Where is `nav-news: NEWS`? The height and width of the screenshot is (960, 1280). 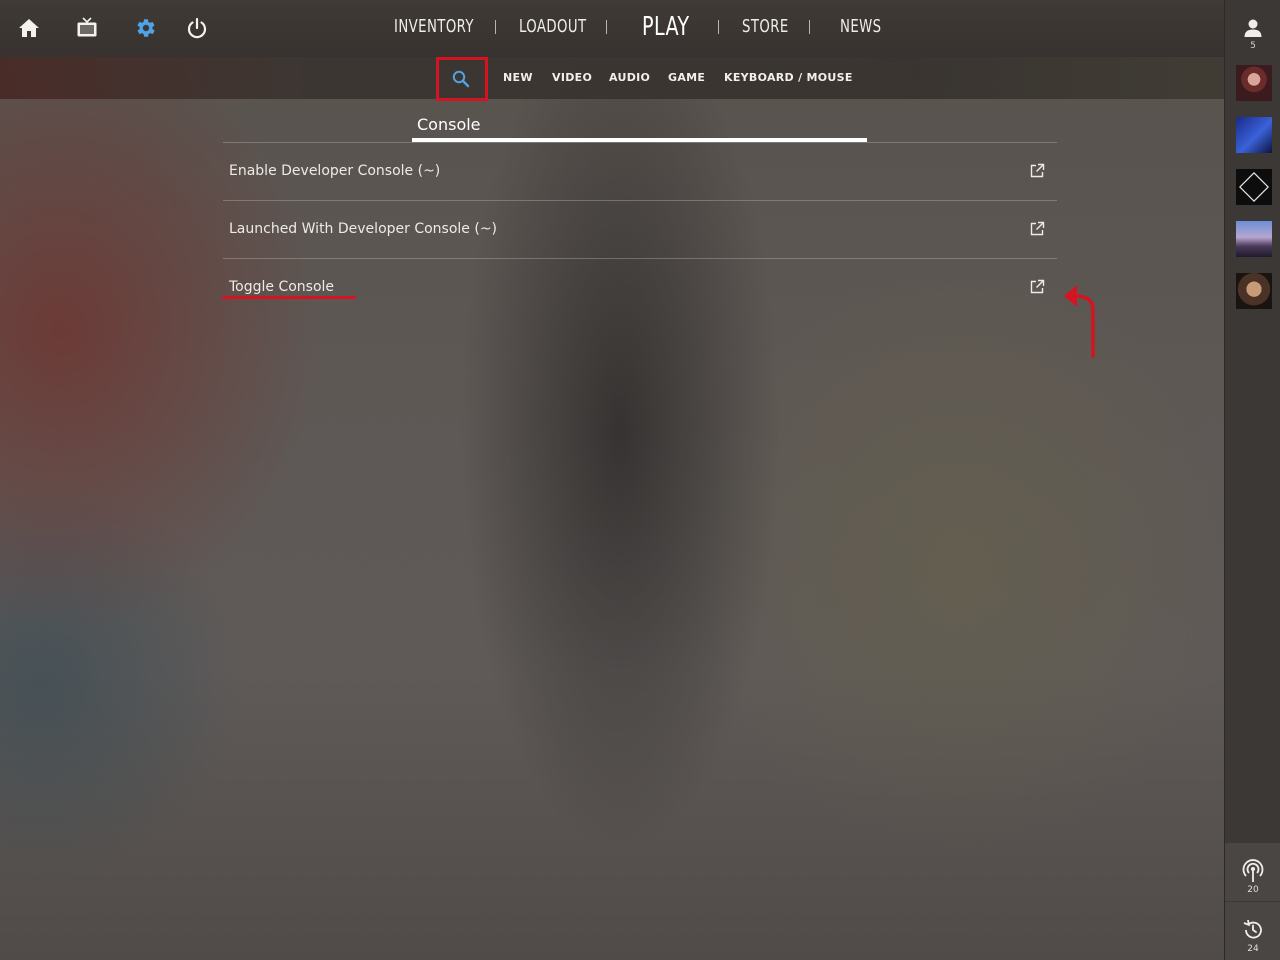
nav-news: NEWS is located at coordinates (861, 26).